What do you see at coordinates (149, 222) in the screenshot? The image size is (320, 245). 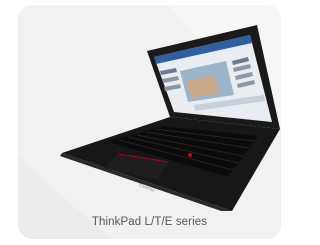 I see `product-caption: ThinkPad L/T/E series` at bounding box center [149, 222].